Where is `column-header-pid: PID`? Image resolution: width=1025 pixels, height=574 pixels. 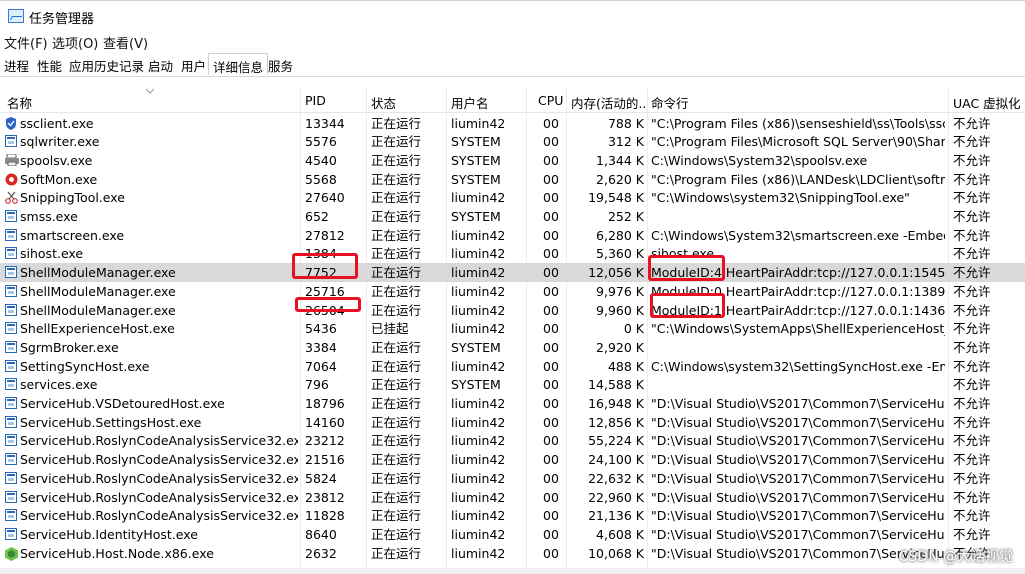
column-header-pid: PID is located at coordinates (335, 100).